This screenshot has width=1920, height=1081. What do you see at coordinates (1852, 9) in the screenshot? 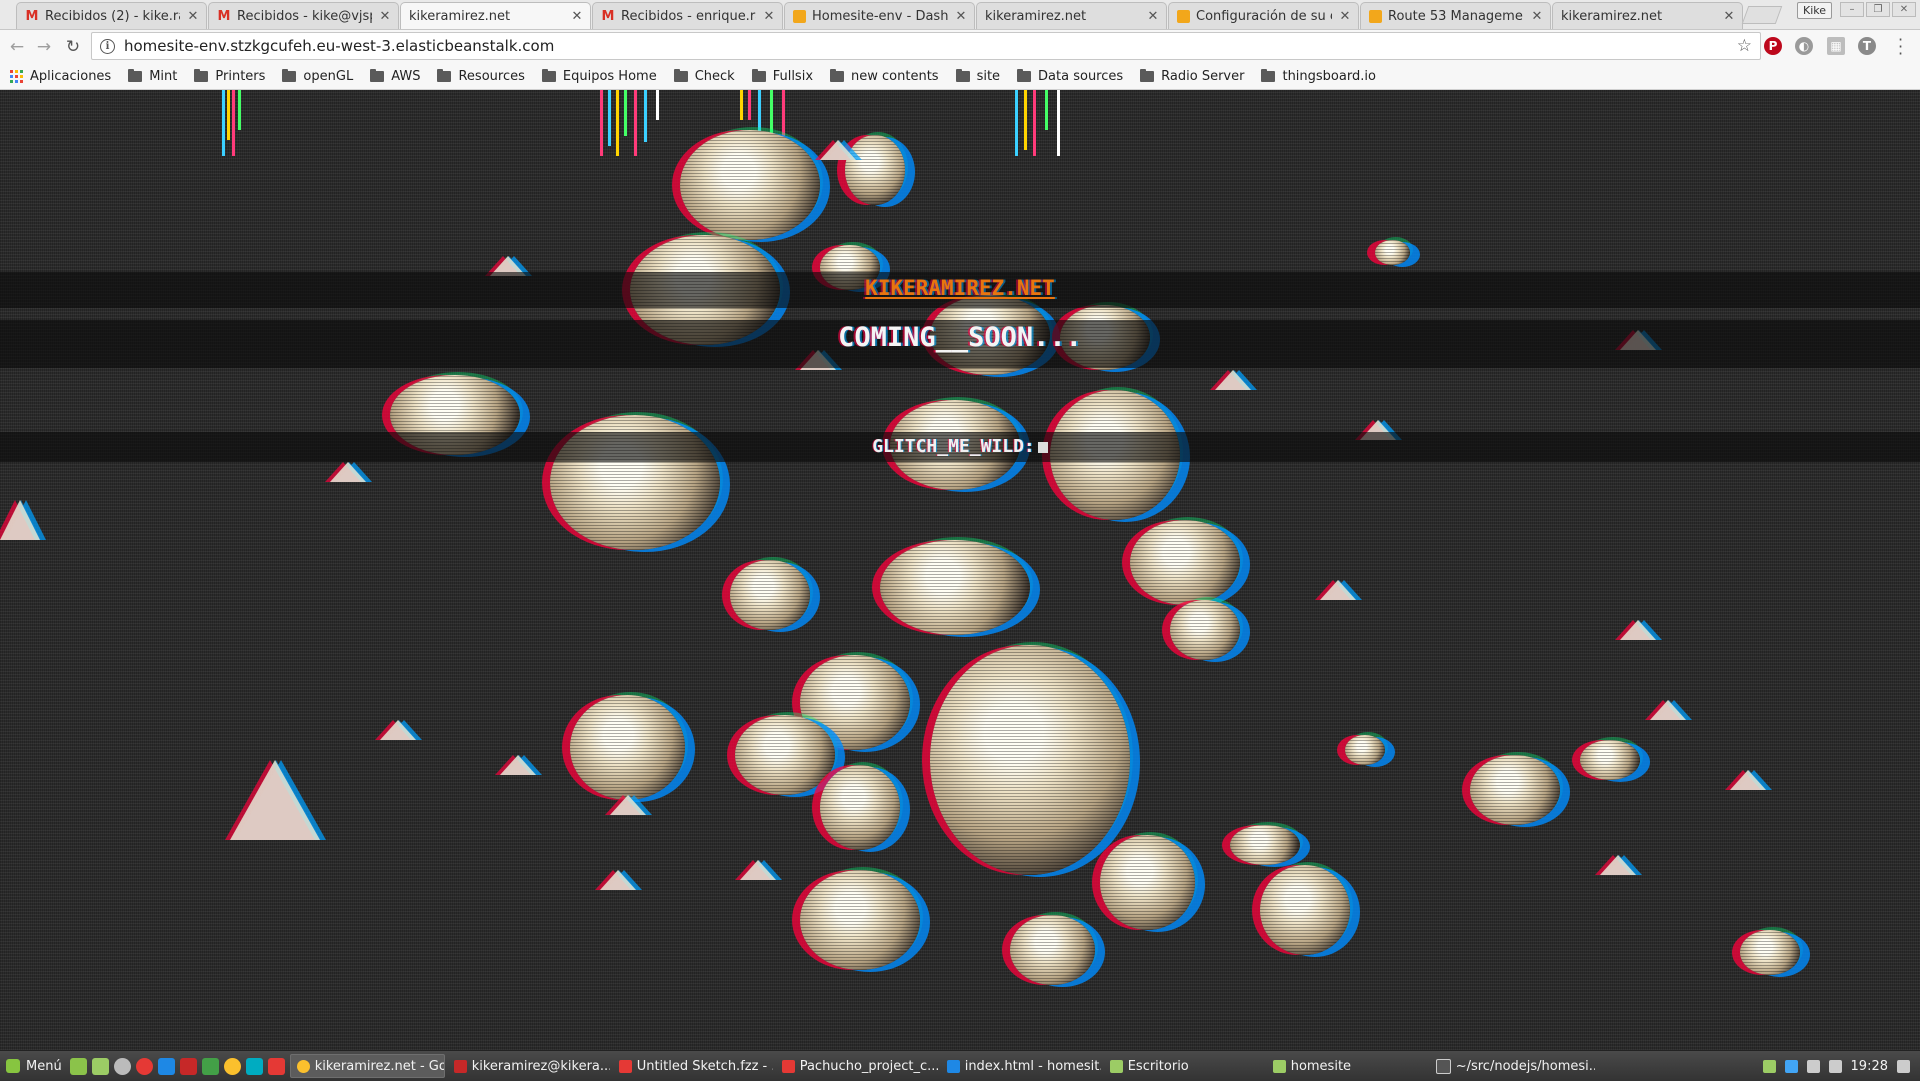
I see `minimize-button: –` at bounding box center [1852, 9].